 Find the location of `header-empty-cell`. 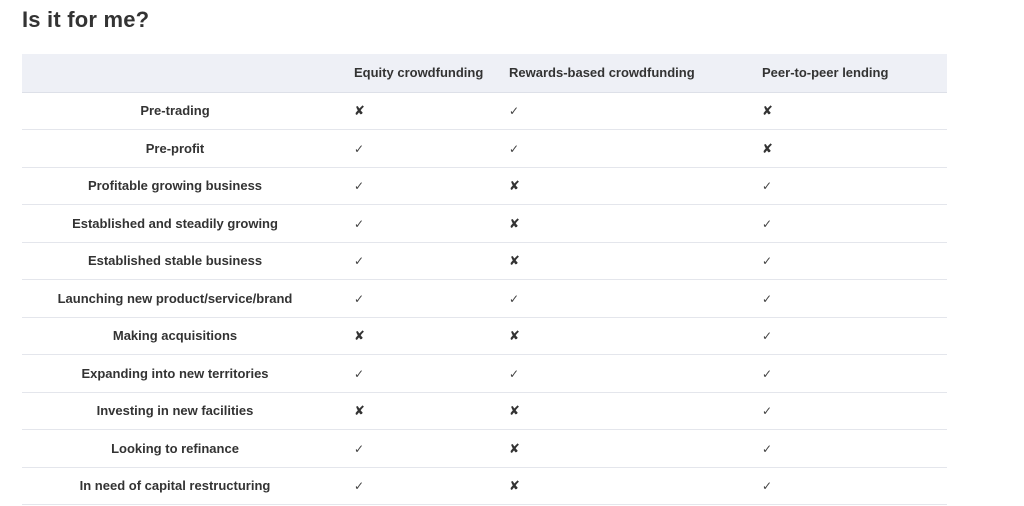

header-empty-cell is located at coordinates (175, 73).